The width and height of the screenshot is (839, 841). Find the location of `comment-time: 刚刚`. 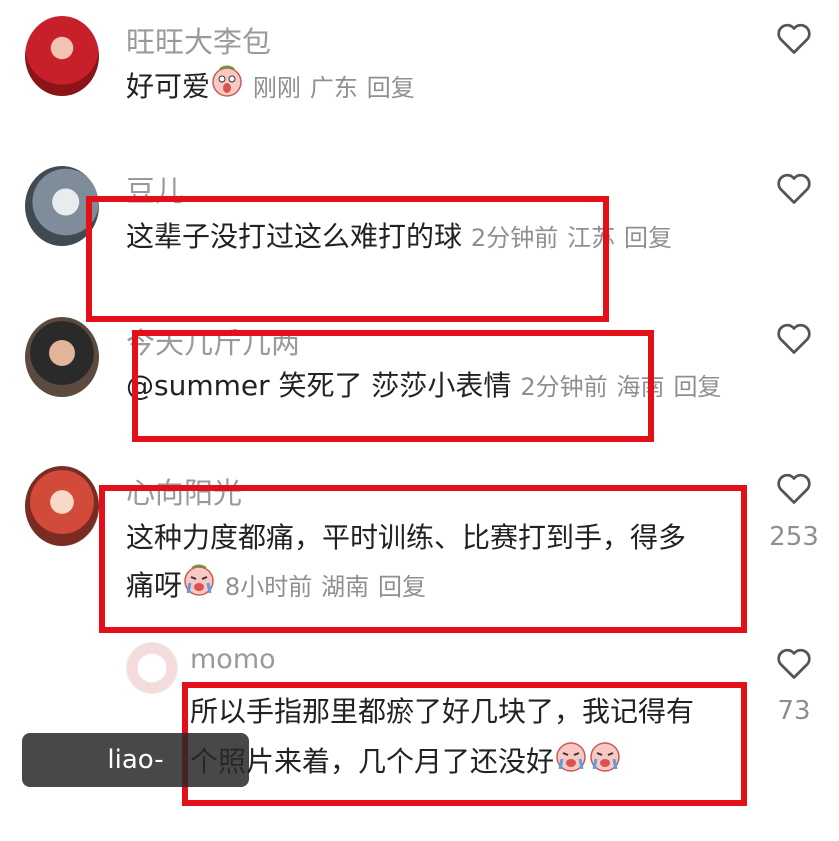

comment-time: 刚刚 is located at coordinates (276, 88).